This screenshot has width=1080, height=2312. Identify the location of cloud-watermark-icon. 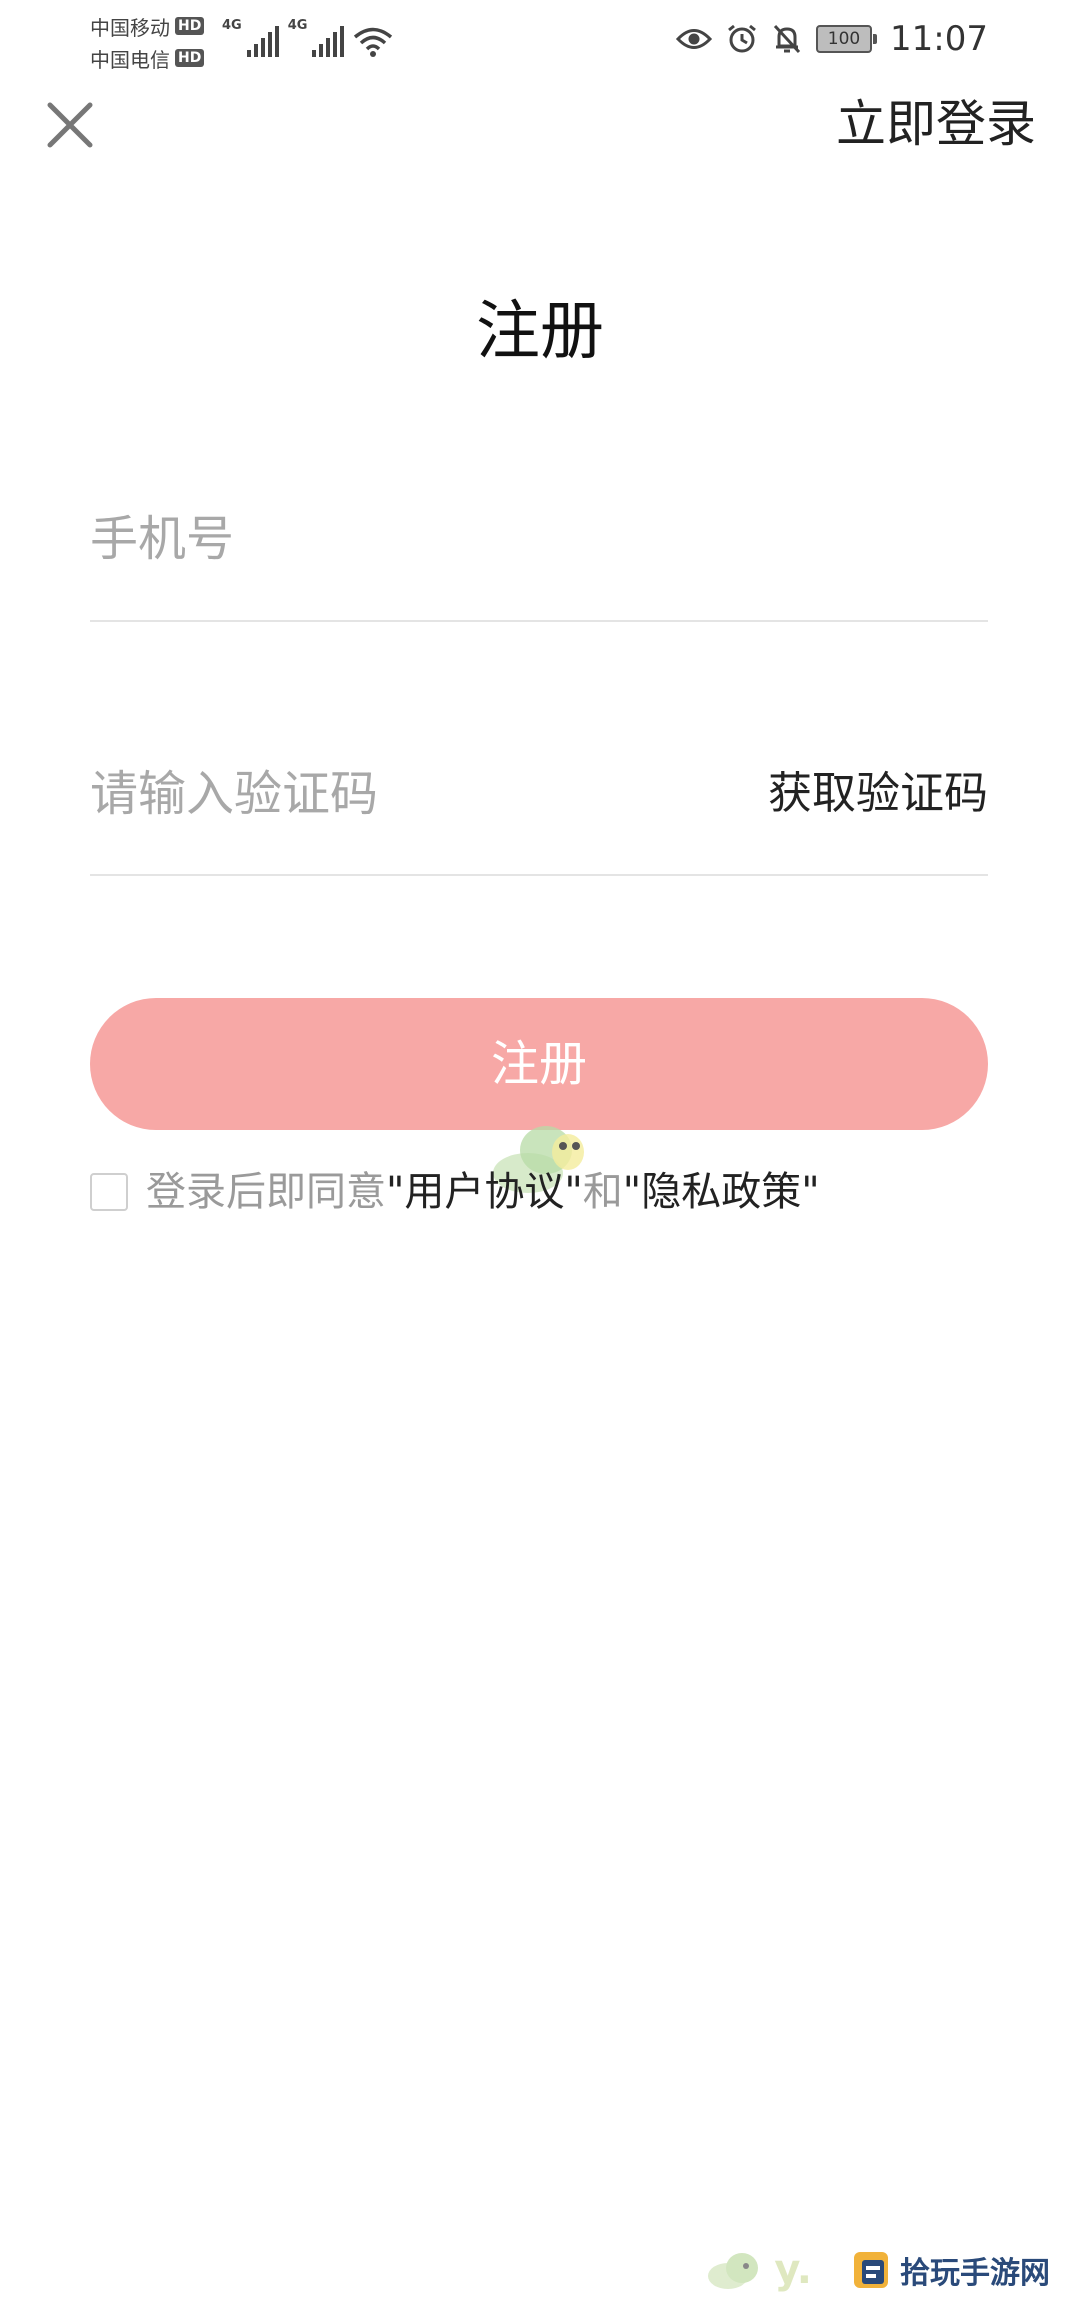
(733, 2271).